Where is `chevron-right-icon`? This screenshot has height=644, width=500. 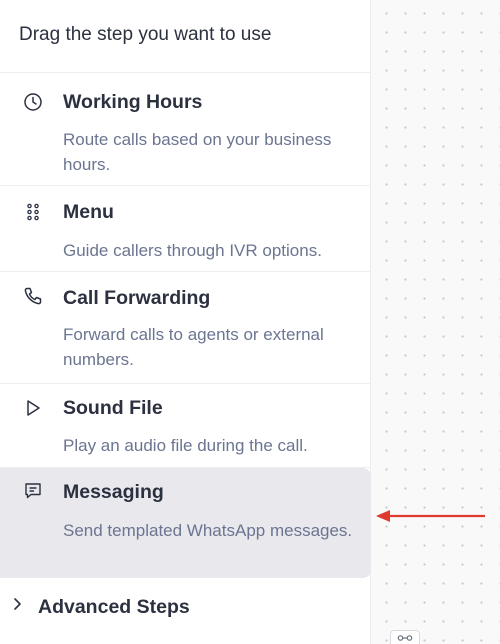 chevron-right-icon is located at coordinates (17, 604).